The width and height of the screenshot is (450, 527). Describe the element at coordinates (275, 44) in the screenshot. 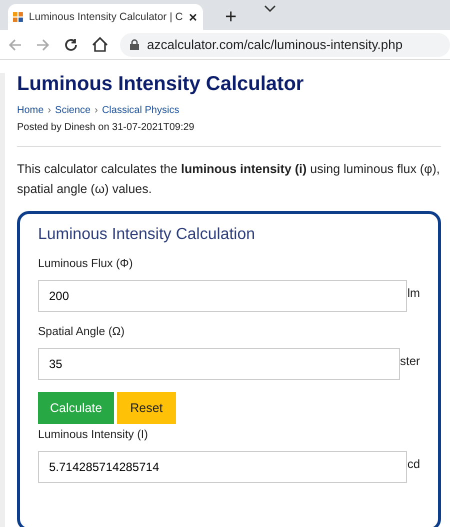

I see `url-text: azcalculator.com/calc/luminous-intensity.php` at that location.